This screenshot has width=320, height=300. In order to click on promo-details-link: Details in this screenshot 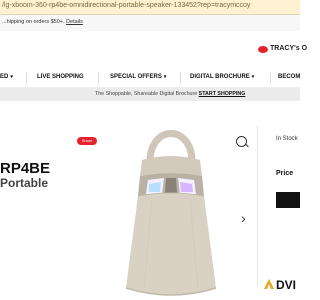, I will do `click(74, 22)`.